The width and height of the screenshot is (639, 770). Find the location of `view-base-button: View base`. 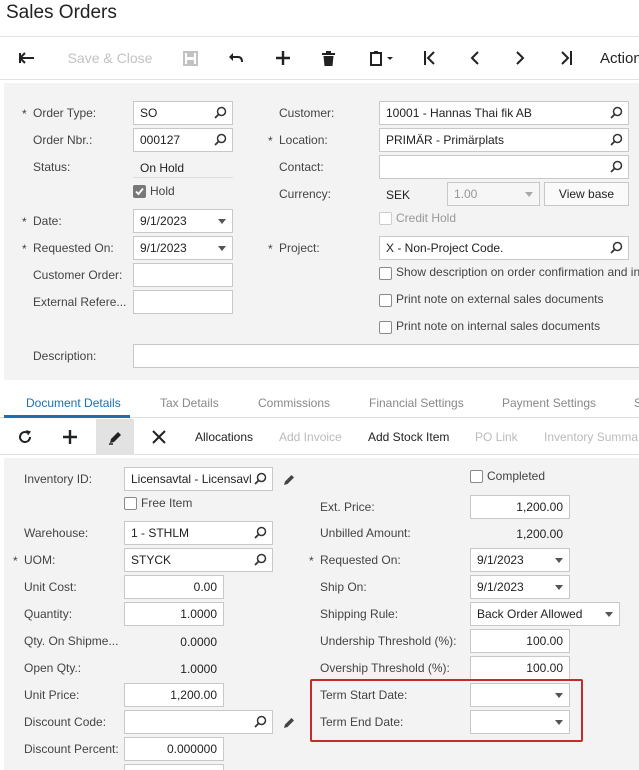

view-base-button: View base is located at coordinates (586, 194).